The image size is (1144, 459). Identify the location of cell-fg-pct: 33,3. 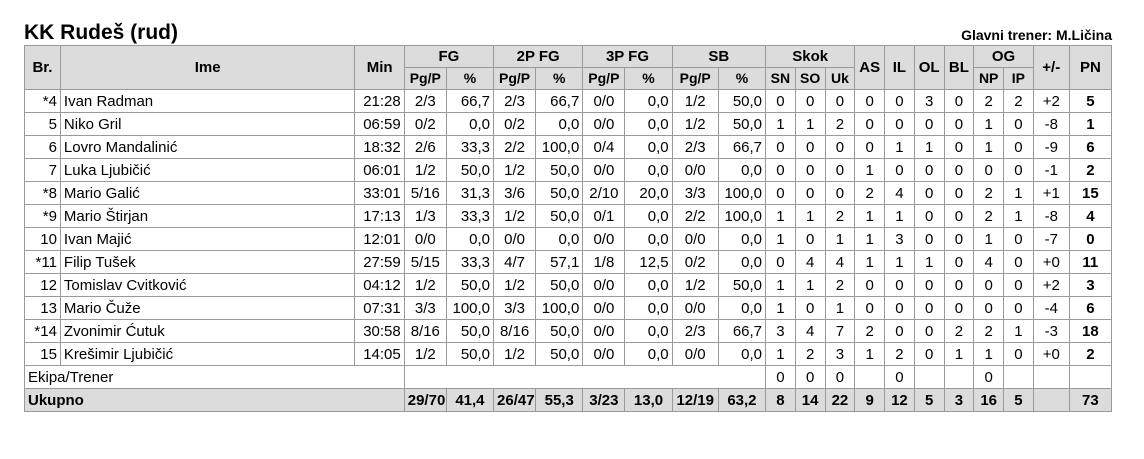
(470, 262).